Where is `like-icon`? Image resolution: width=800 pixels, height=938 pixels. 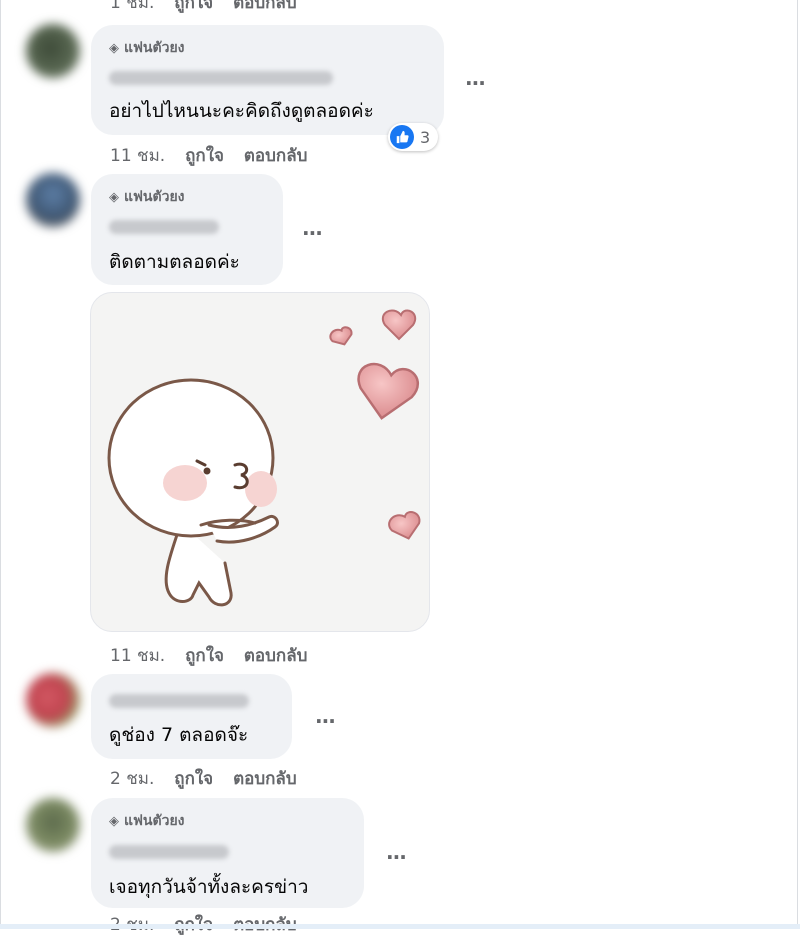
like-icon is located at coordinates (402, 137).